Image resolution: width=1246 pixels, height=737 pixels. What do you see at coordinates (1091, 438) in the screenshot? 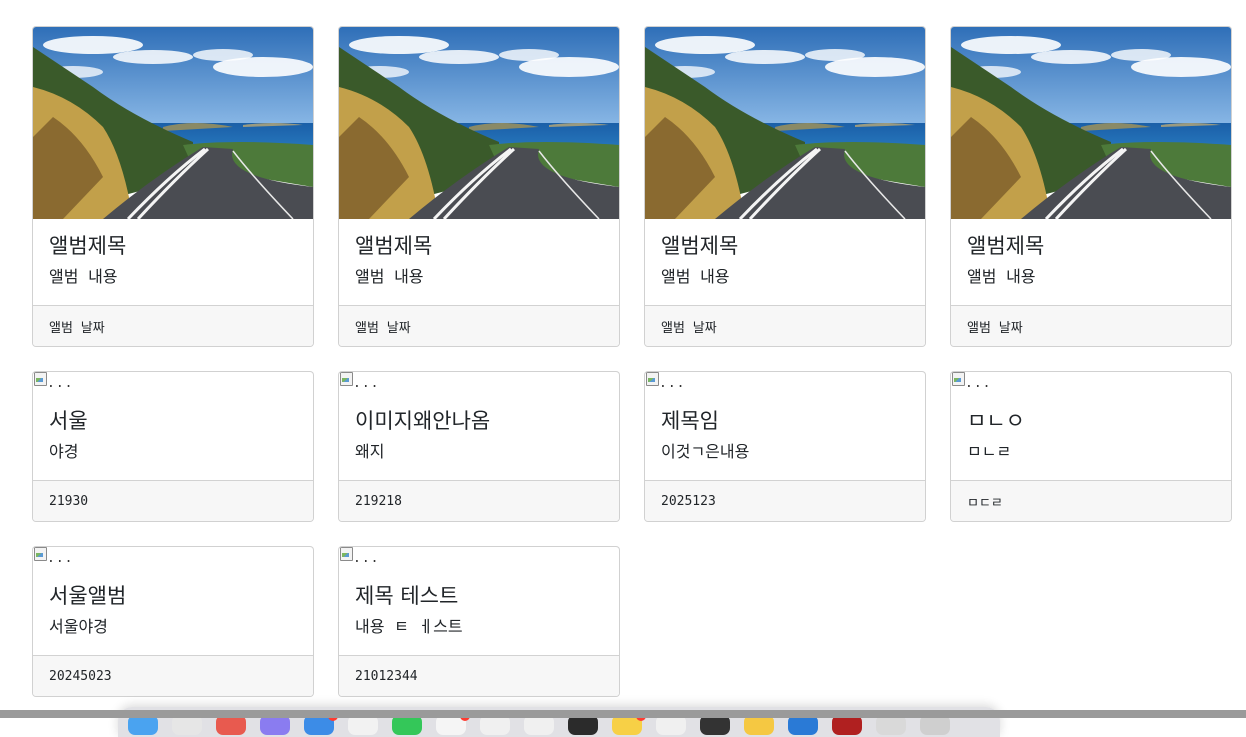
I see `card-body: ㅁㄴㅇ ㅁㄴㄹ` at bounding box center [1091, 438].